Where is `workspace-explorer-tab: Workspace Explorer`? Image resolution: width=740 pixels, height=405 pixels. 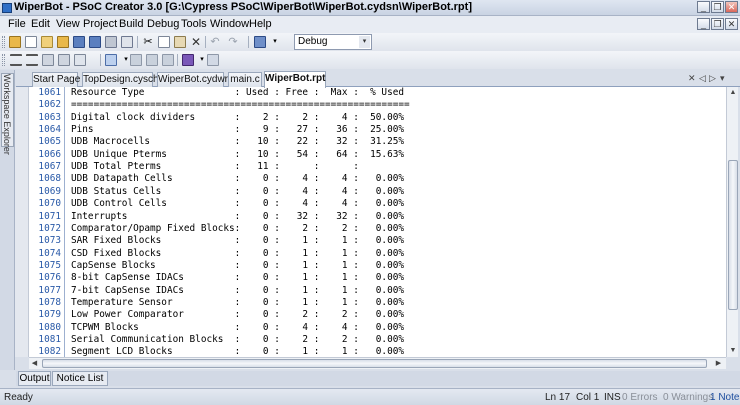
workspace-explorer-tab: Workspace Explorer is located at coordinates (7, 114).